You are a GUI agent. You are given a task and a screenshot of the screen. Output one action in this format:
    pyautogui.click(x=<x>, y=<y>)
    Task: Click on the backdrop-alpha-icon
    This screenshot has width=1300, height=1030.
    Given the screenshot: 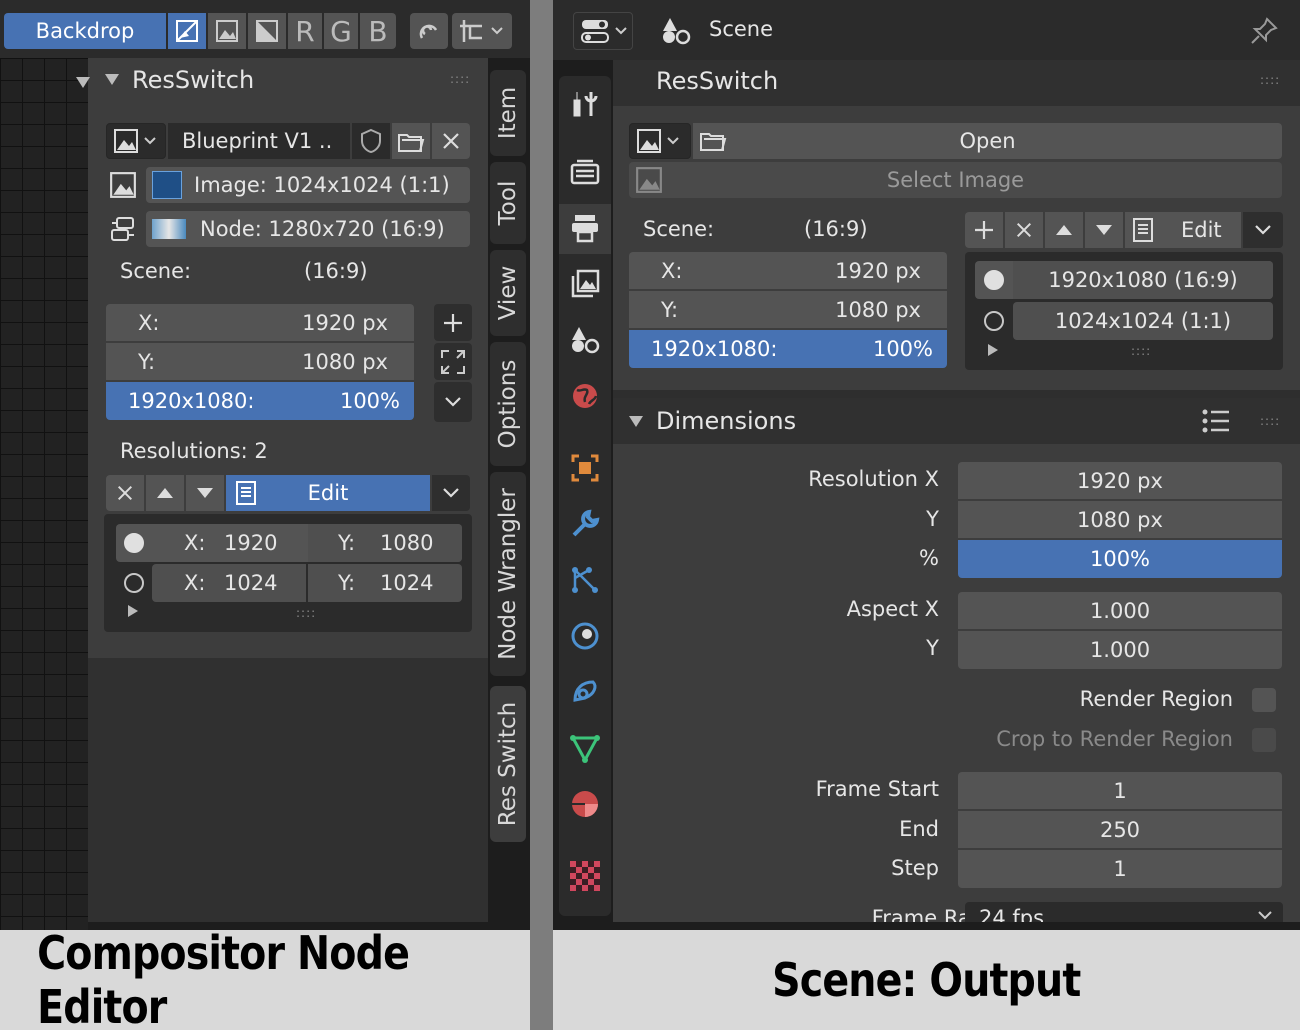 What is the action you would take?
    pyautogui.click(x=187, y=31)
    